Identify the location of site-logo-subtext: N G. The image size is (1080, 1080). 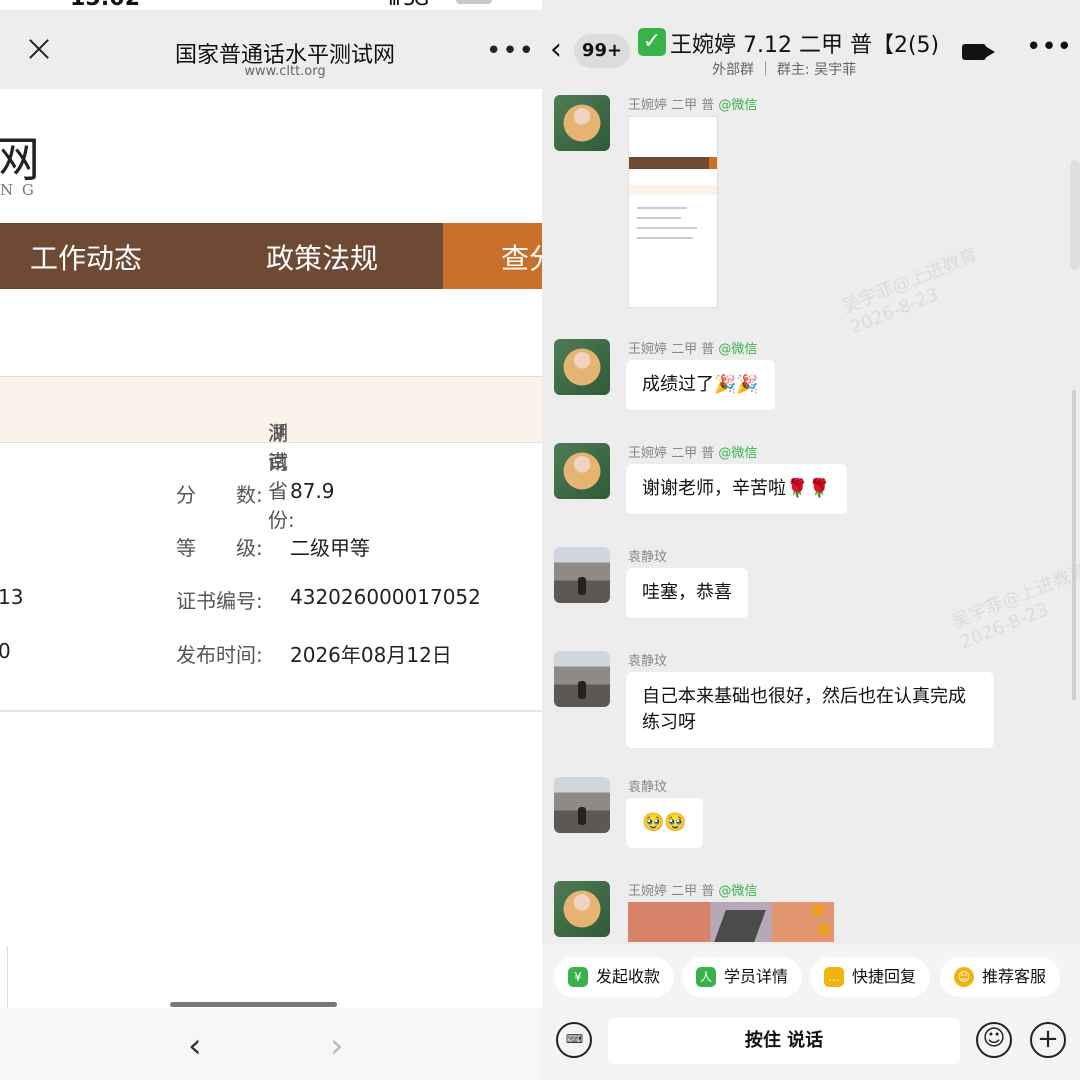
(18, 190).